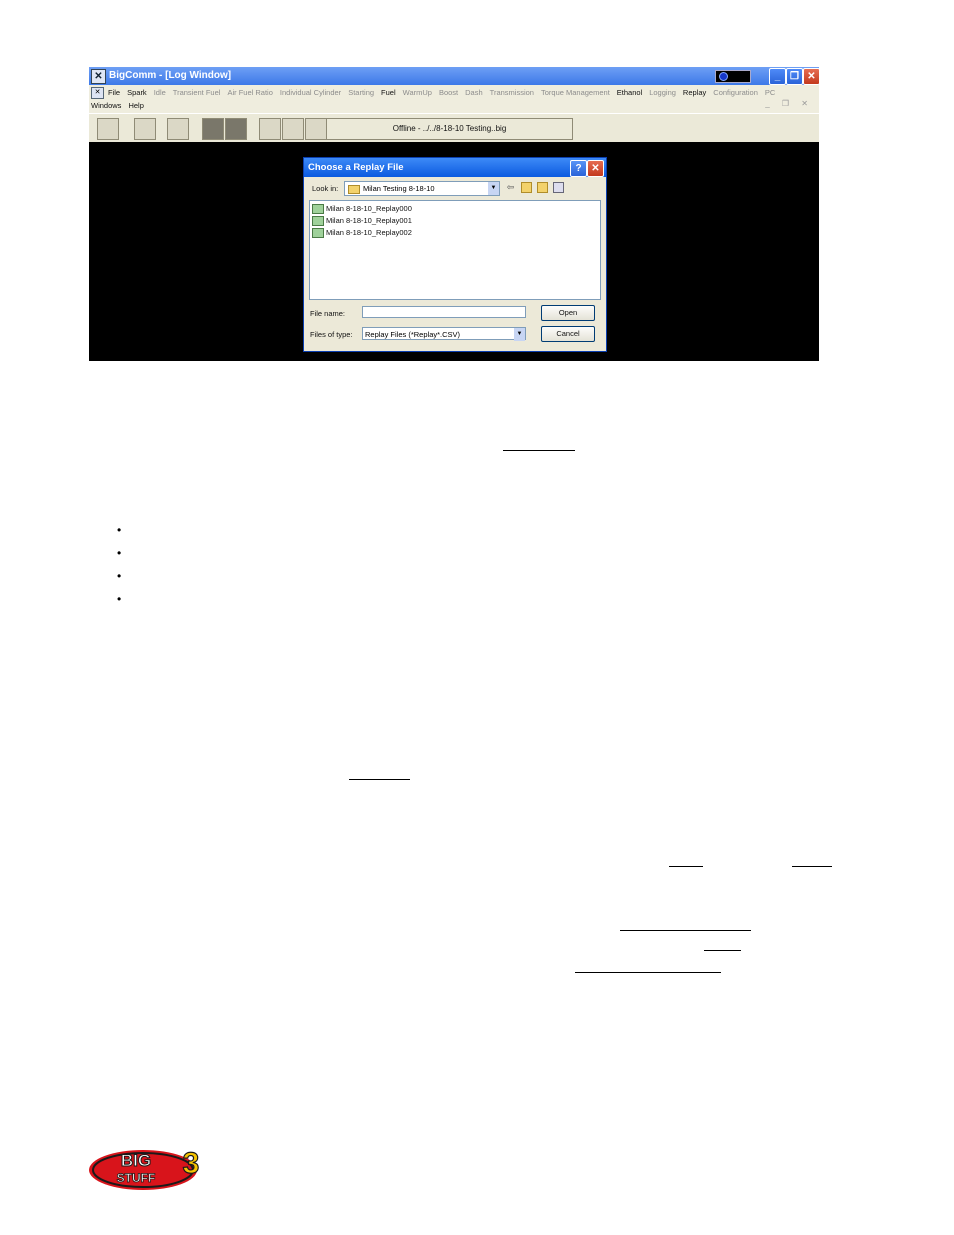 This screenshot has height=1235, width=954. Describe the element at coordinates (114, 92) in the screenshot. I see `menu-item-file: File` at that location.